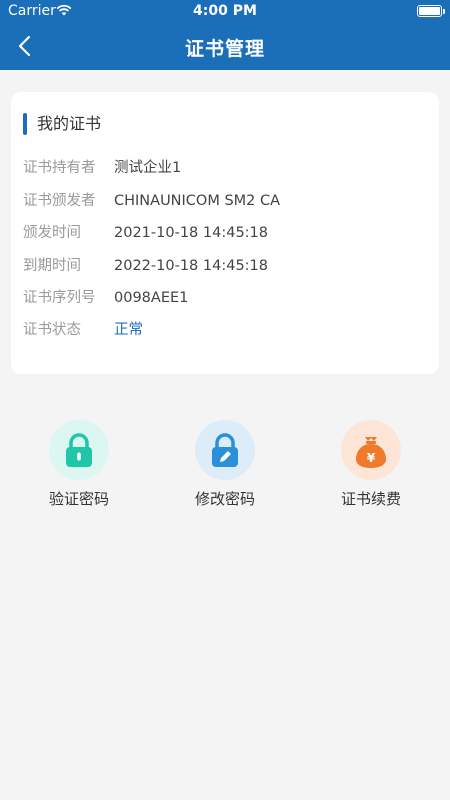  Describe the element at coordinates (59, 168) in the screenshot. I see `holder-label: 证书持有者` at that location.